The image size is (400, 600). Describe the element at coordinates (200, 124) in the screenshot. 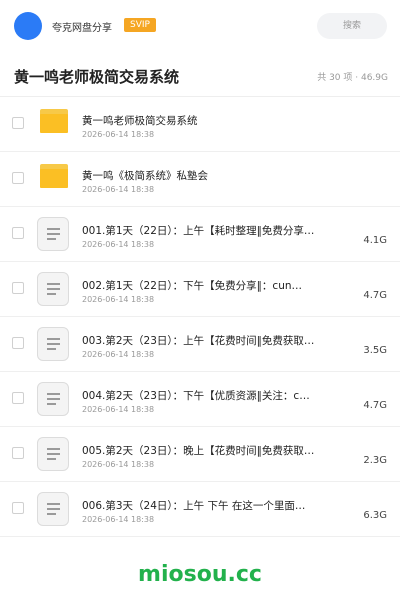

I see `list-item: 黄一鸣老师极简交易系统 2026-06-14 18:38` at that location.